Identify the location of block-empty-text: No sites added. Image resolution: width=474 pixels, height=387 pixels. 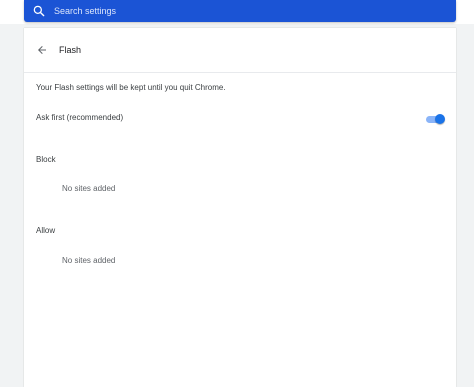
(89, 188).